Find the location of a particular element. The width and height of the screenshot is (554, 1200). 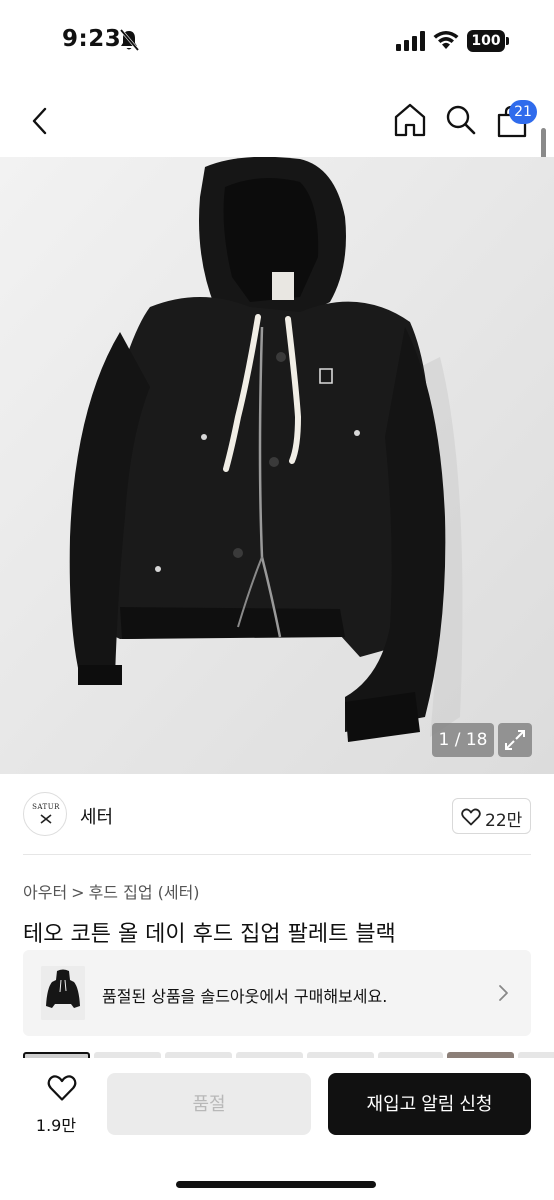

cart-count-badge: 21 is located at coordinates (523, 112).